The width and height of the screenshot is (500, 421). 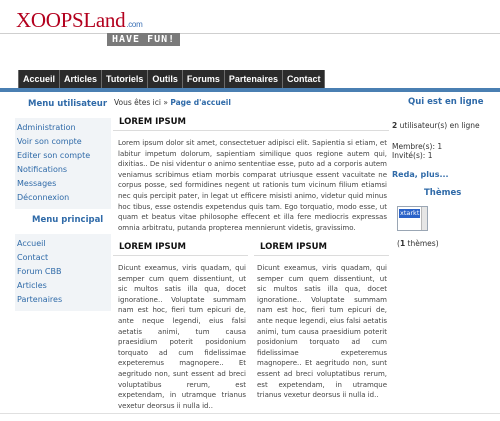 I want to click on nav-item-tutoriels: Tutoriels, so click(x=125, y=79).